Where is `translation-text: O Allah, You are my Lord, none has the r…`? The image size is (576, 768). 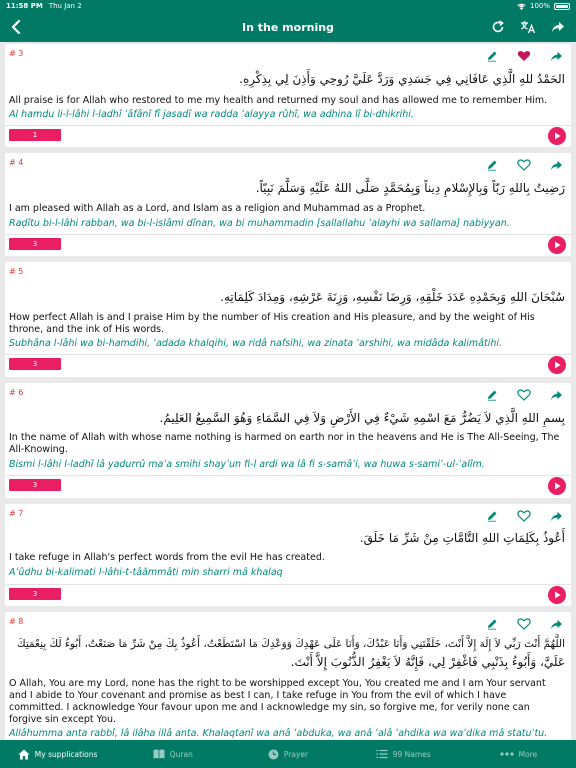 translation-text: O Allah, You are my Lord, none has the r… is located at coordinates (277, 701).